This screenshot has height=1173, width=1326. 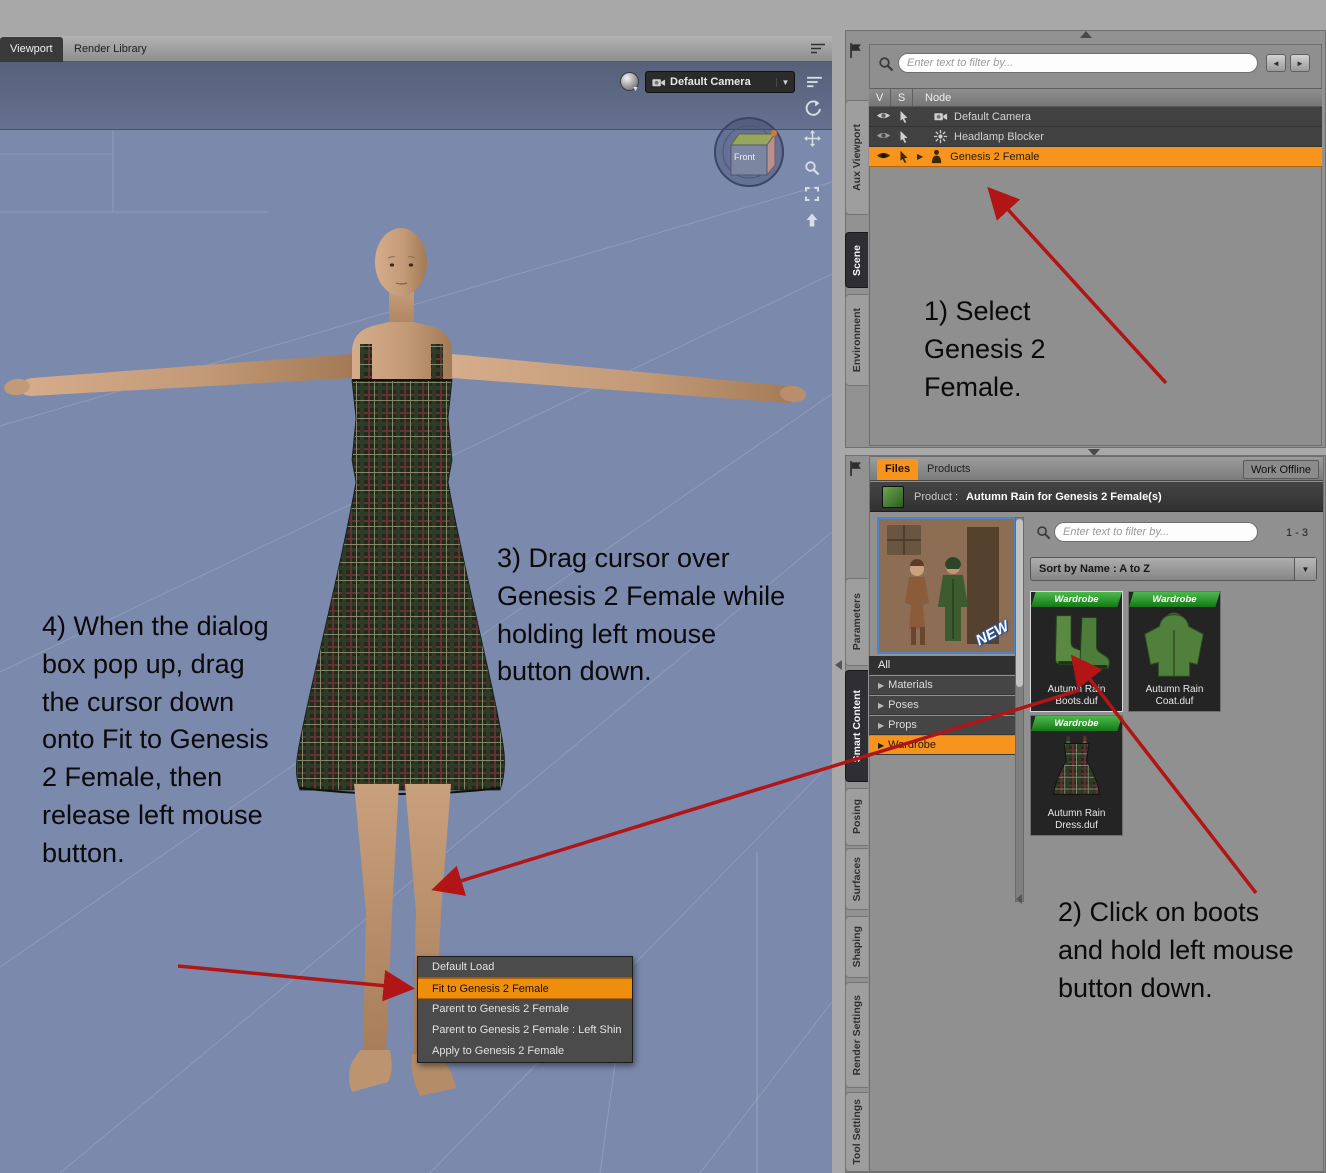 What do you see at coordinates (749, 151) in the screenshot?
I see `view-cube: Front` at bounding box center [749, 151].